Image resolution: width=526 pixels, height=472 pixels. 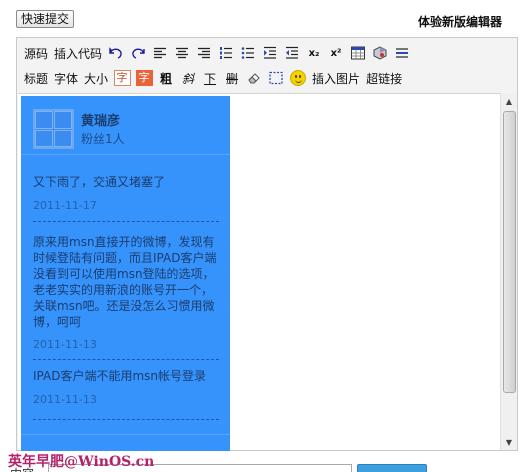 What do you see at coordinates (103, 138) in the screenshot?
I see `fans-count: 粉丝1人` at bounding box center [103, 138].